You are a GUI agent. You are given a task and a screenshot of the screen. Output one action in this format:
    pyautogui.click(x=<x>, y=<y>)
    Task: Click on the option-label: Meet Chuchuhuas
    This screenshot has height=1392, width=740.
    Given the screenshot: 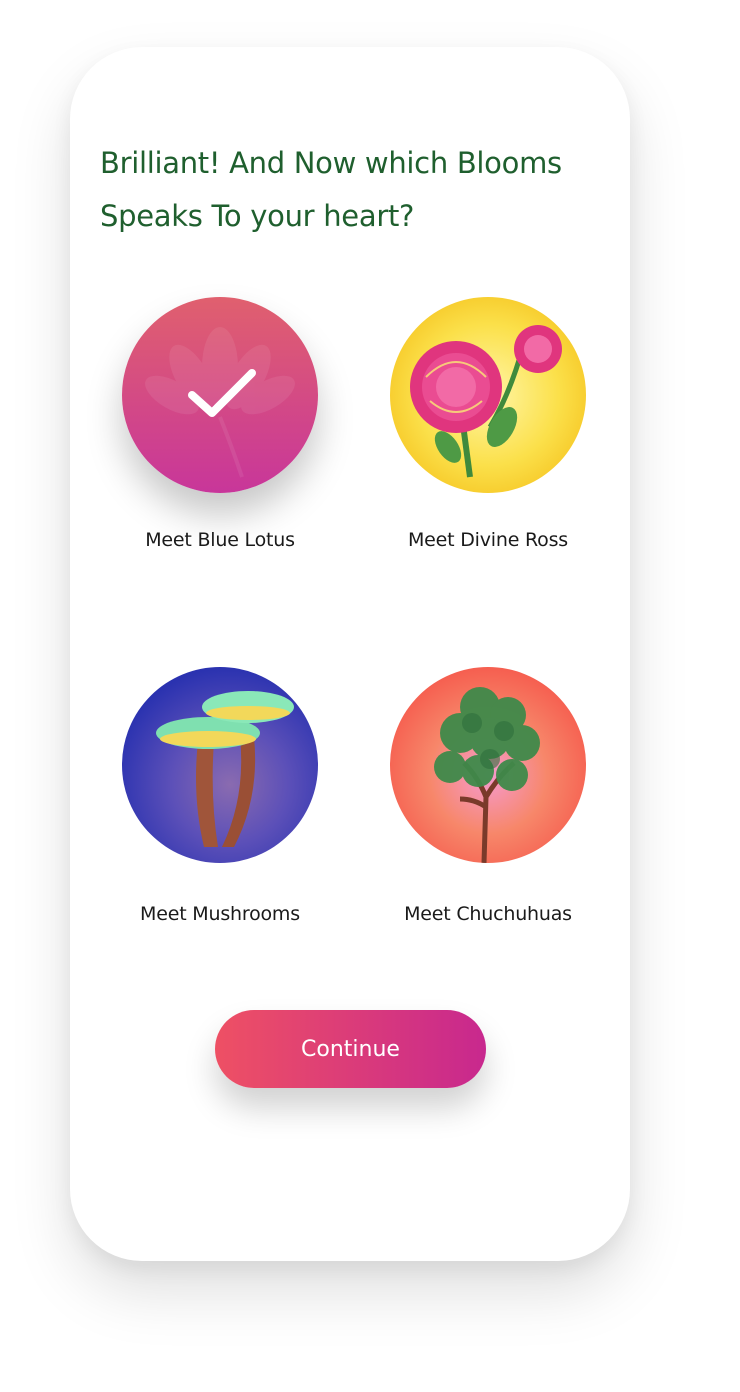 What is the action you would take?
    pyautogui.click(x=488, y=914)
    